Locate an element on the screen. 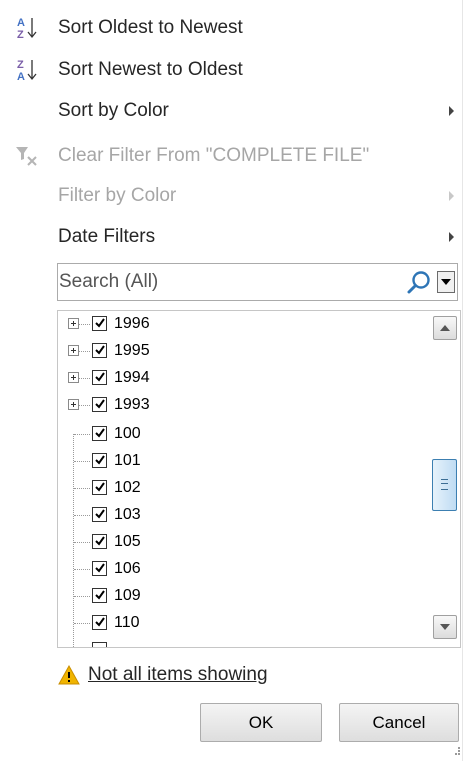 The width and height of the screenshot is (466, 761). panel-edge is located at coordinates (462, 380).